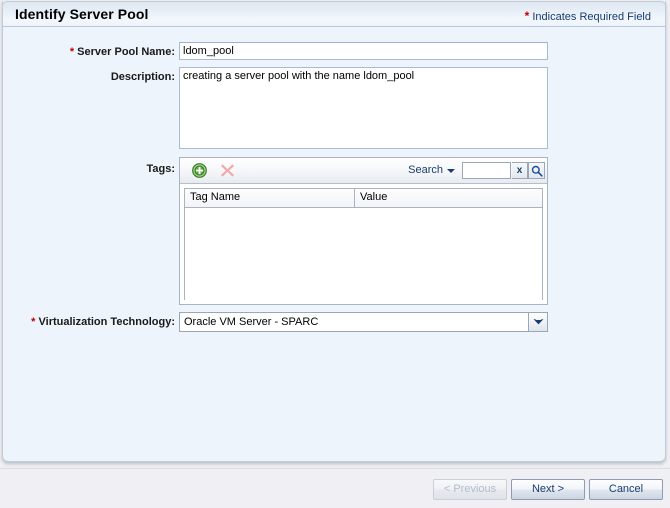 Image resolution: width=670 pixels, height=508 pixels. I want to click on server-pool-name-input, so click(363, 51).